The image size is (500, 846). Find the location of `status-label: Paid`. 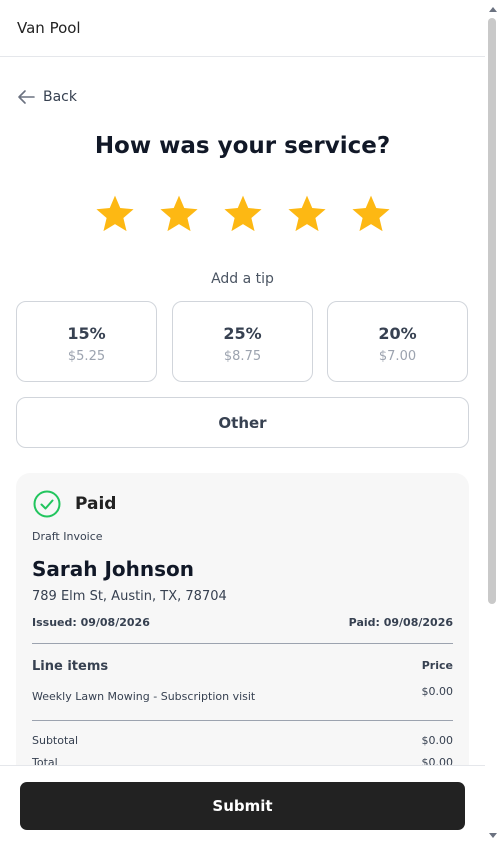

status-label: Paid is located at coordinates (96, 504).